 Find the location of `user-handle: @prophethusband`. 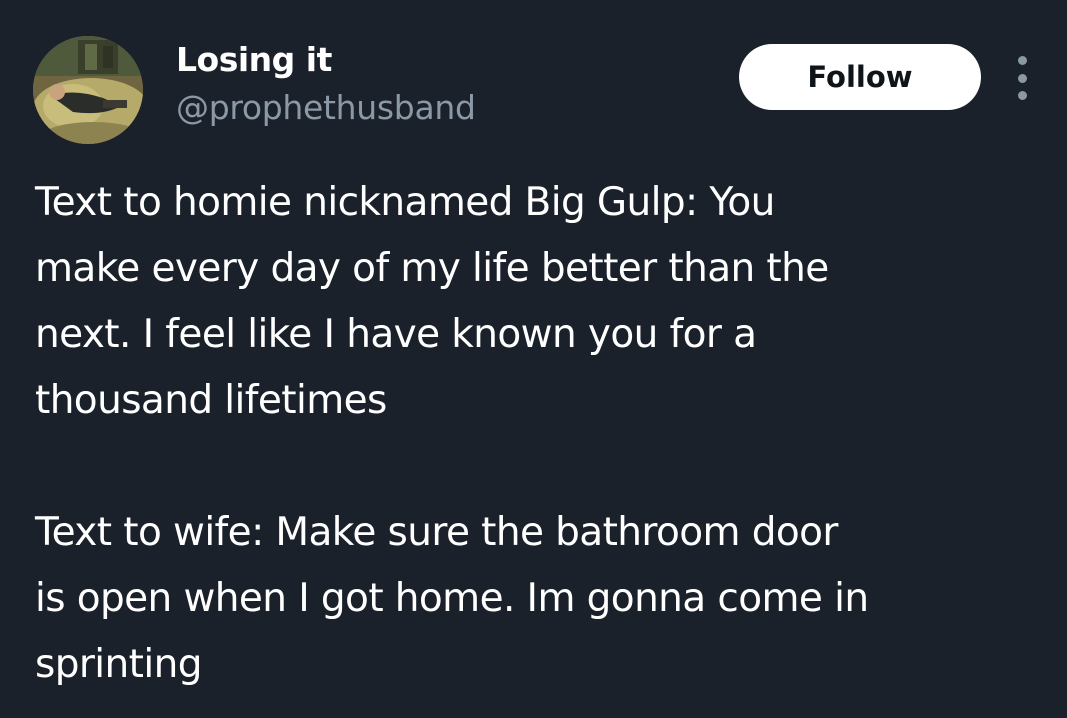

user-handle: @prophethusband is located at coordinates (326, 108).